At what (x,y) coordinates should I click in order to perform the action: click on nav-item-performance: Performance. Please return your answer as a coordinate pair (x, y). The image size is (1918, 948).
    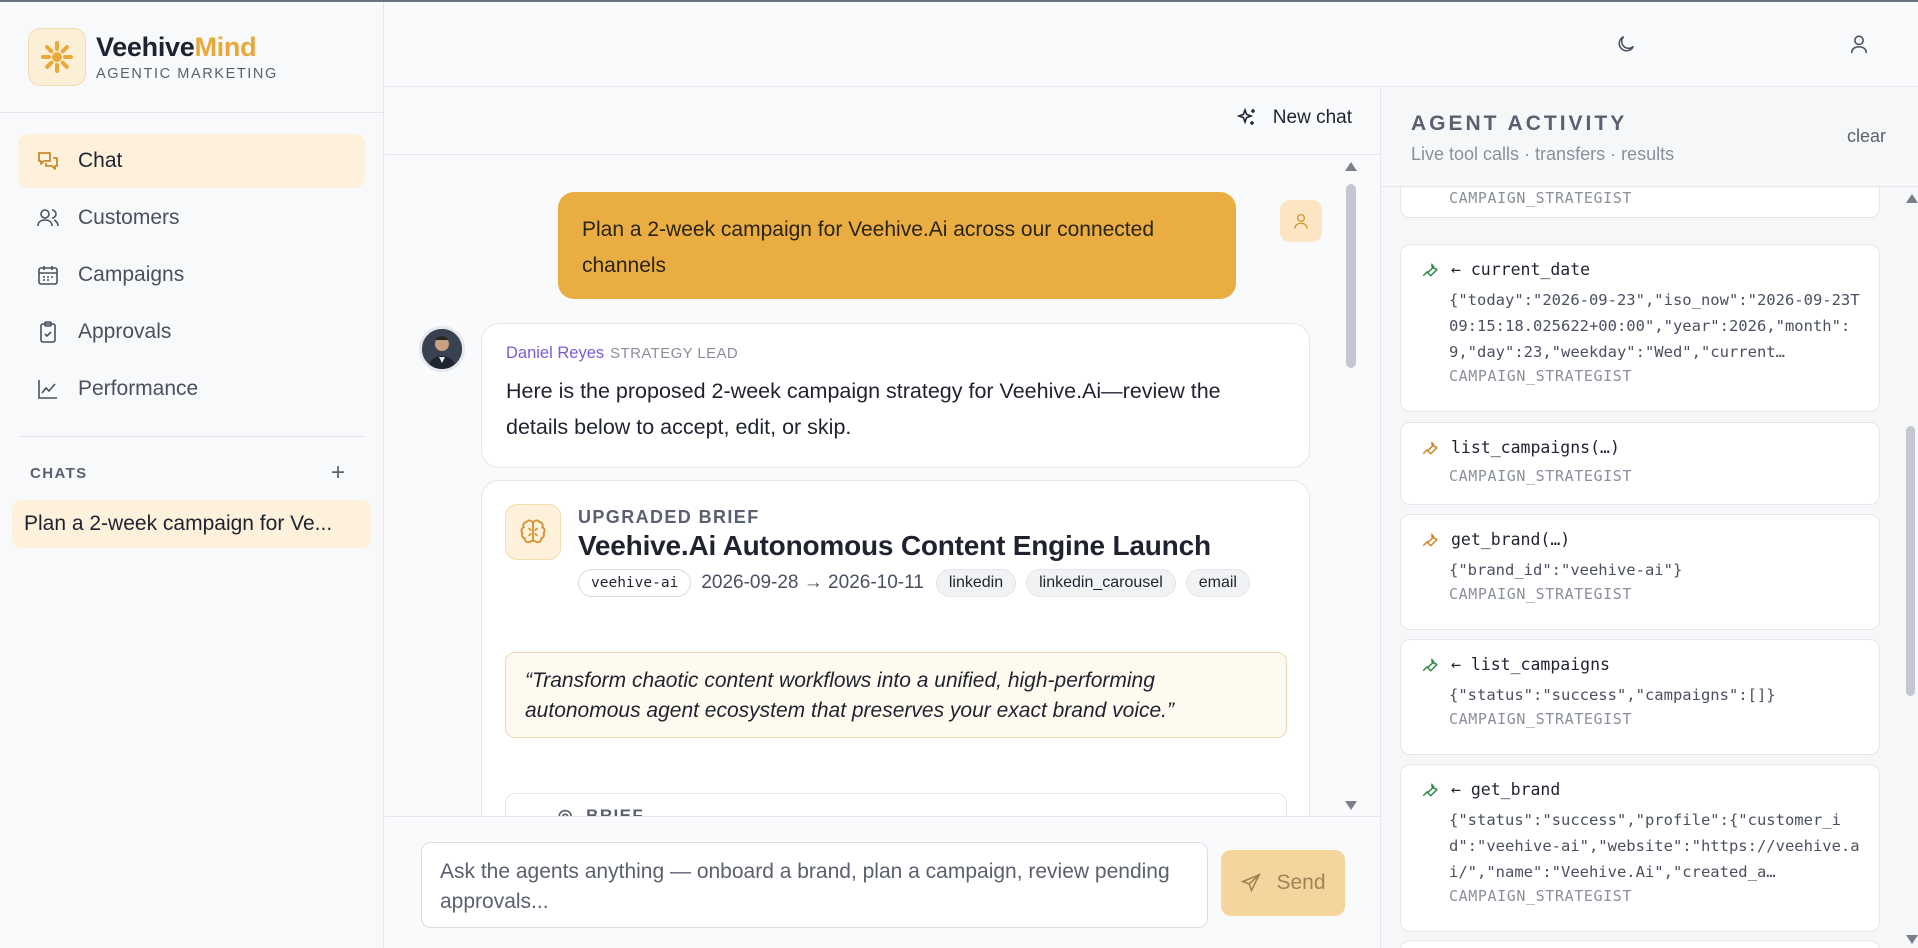
    Looking at the image, I should click on (191, 389).